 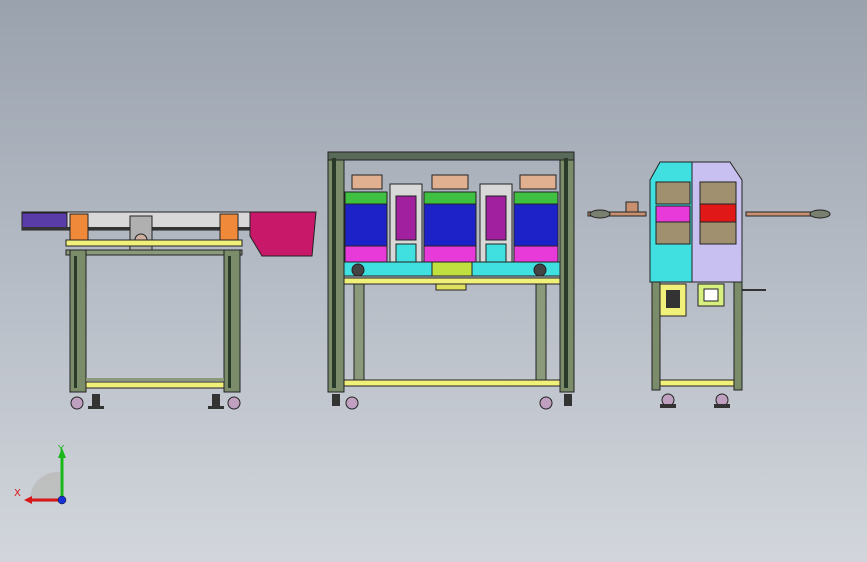 I want to click on conveyor-station, so click(x=169, y=310).